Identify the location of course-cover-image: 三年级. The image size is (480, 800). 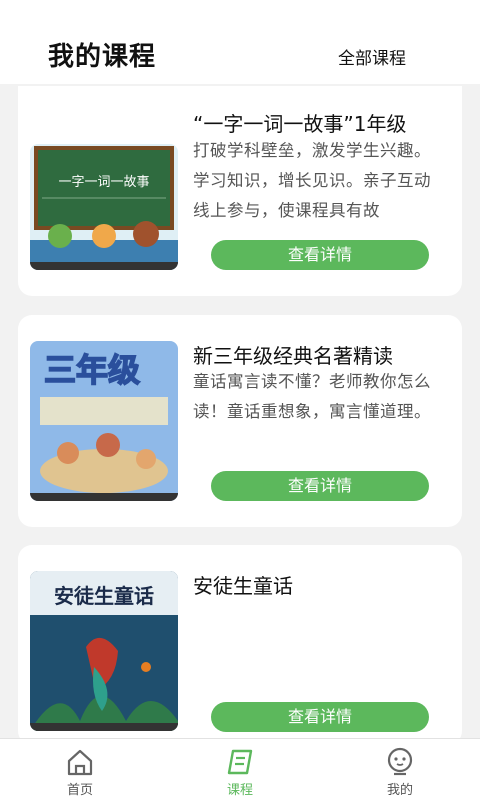
(104, 421).